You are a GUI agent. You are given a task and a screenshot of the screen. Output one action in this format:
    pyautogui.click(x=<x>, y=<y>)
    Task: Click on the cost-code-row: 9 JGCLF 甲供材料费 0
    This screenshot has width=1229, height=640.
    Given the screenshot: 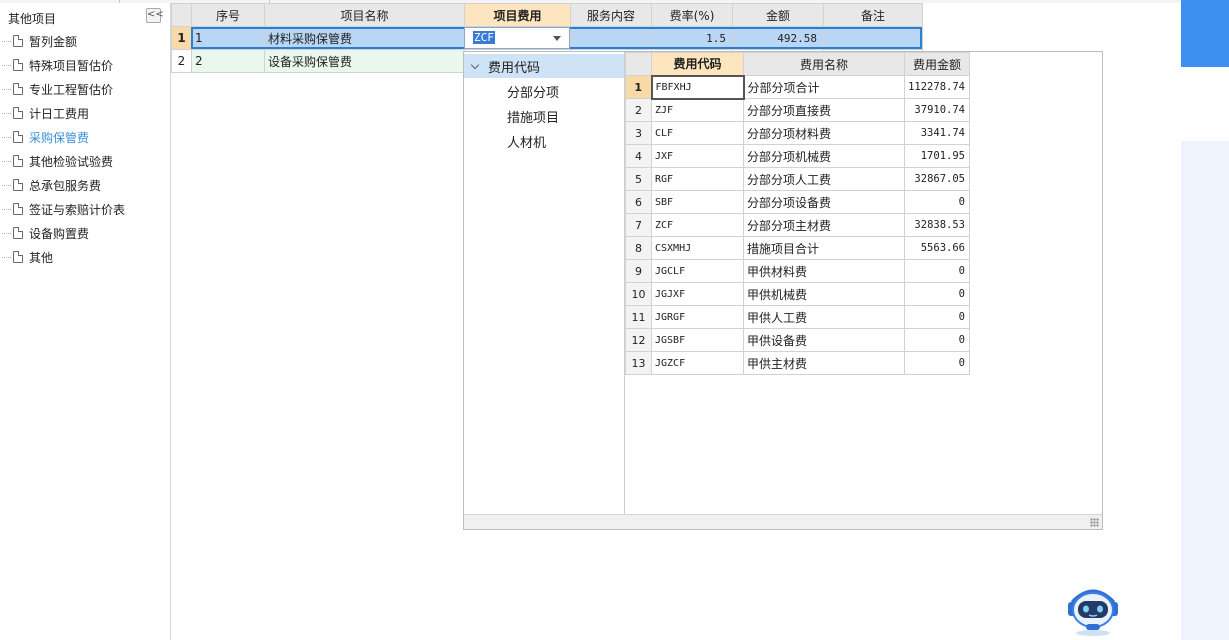 What is the action you would take?
    pyautogui.click(x=797, y=271)
    